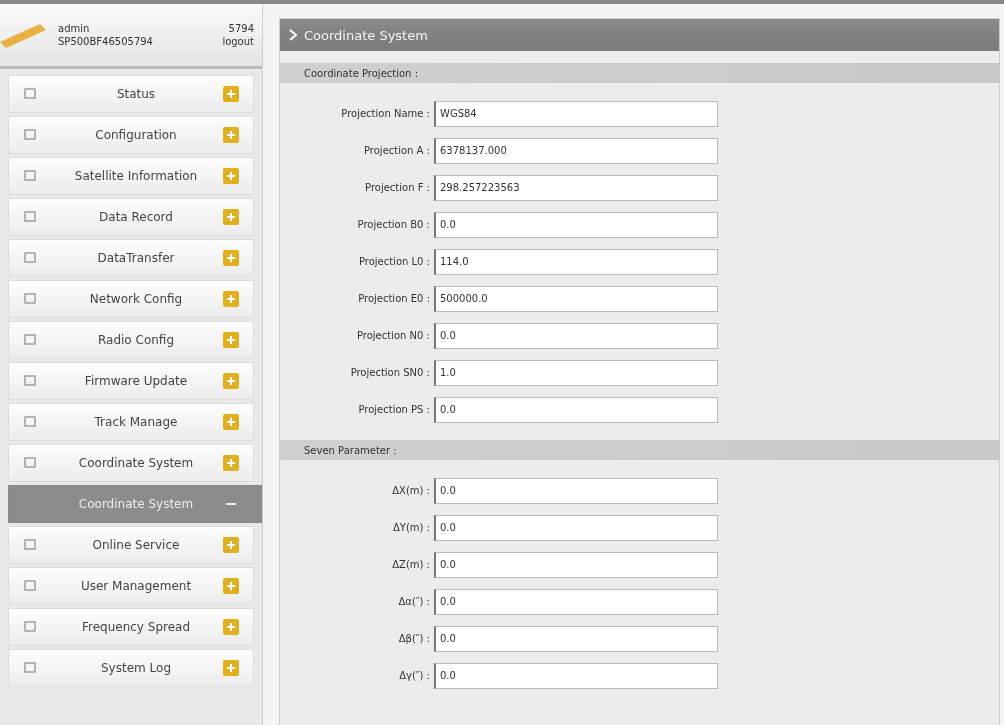 This screenshot has height=725, width=1004. I want to click on input-field: 6378137.000, so click(576, 150).